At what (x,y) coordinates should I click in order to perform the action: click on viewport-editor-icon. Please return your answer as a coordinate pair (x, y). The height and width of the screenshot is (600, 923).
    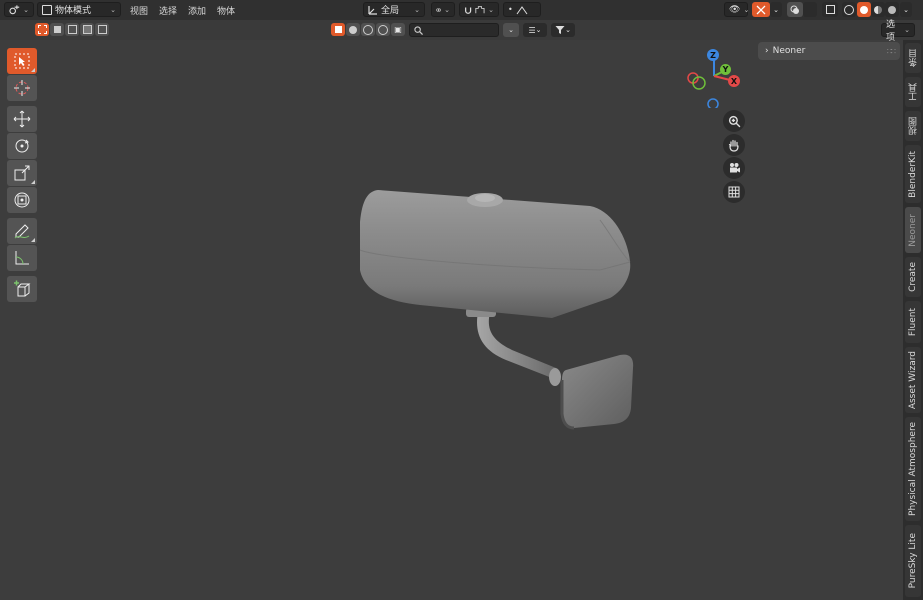
    Looking at the image, I should click on (14, 9).